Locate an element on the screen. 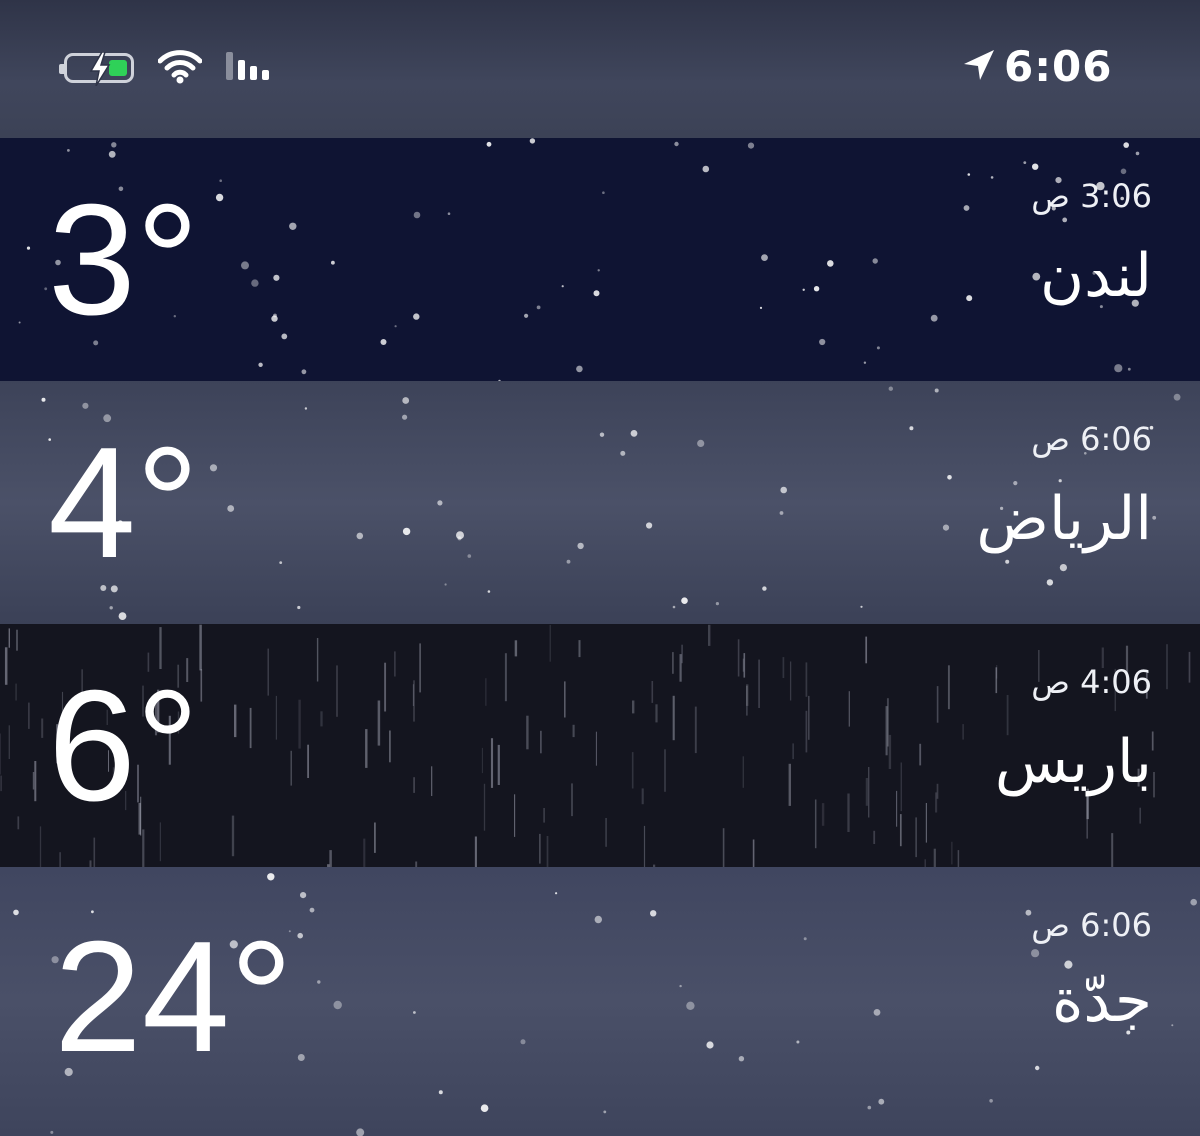  city-name: باريس is located at coordinates (1073, 762).